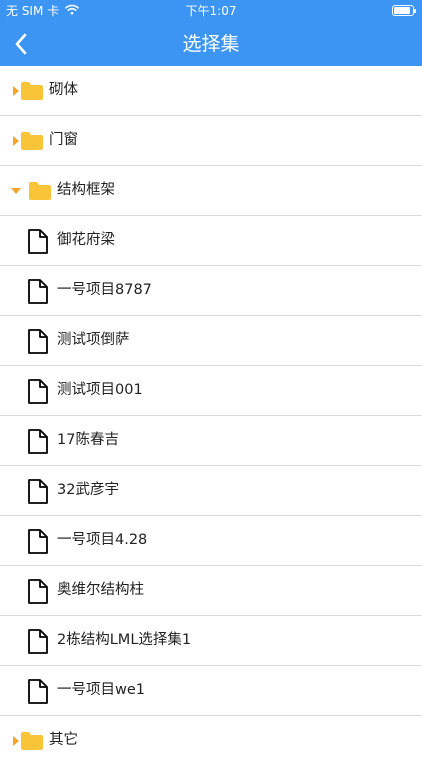 This screenshot has height=766, width=422. Describe the element at coordinates (211, 591) in the screenshot. I see `file-row: 奥维尔结构柱` at that location.